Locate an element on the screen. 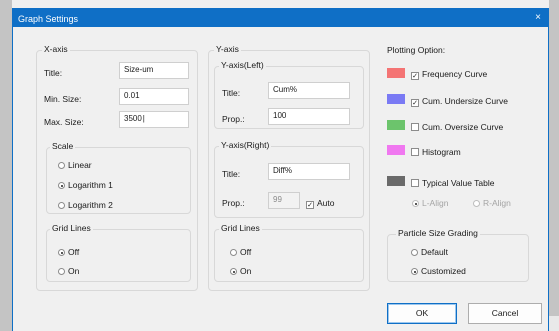 Image resolution: width=559 pixels, height=331 pixels. y-left-prop-input: 100 is located at coordinates (309, 116).